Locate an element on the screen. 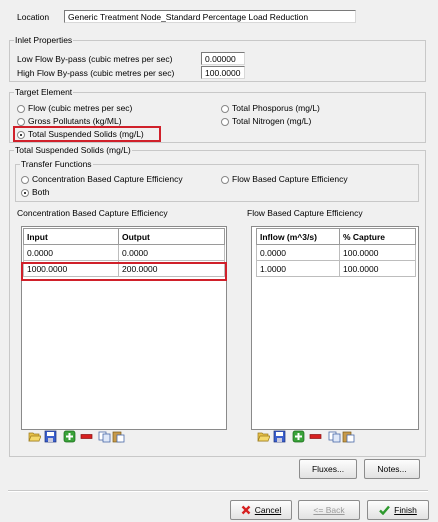  finish-button: Finish is located at coordinates (398, 510).